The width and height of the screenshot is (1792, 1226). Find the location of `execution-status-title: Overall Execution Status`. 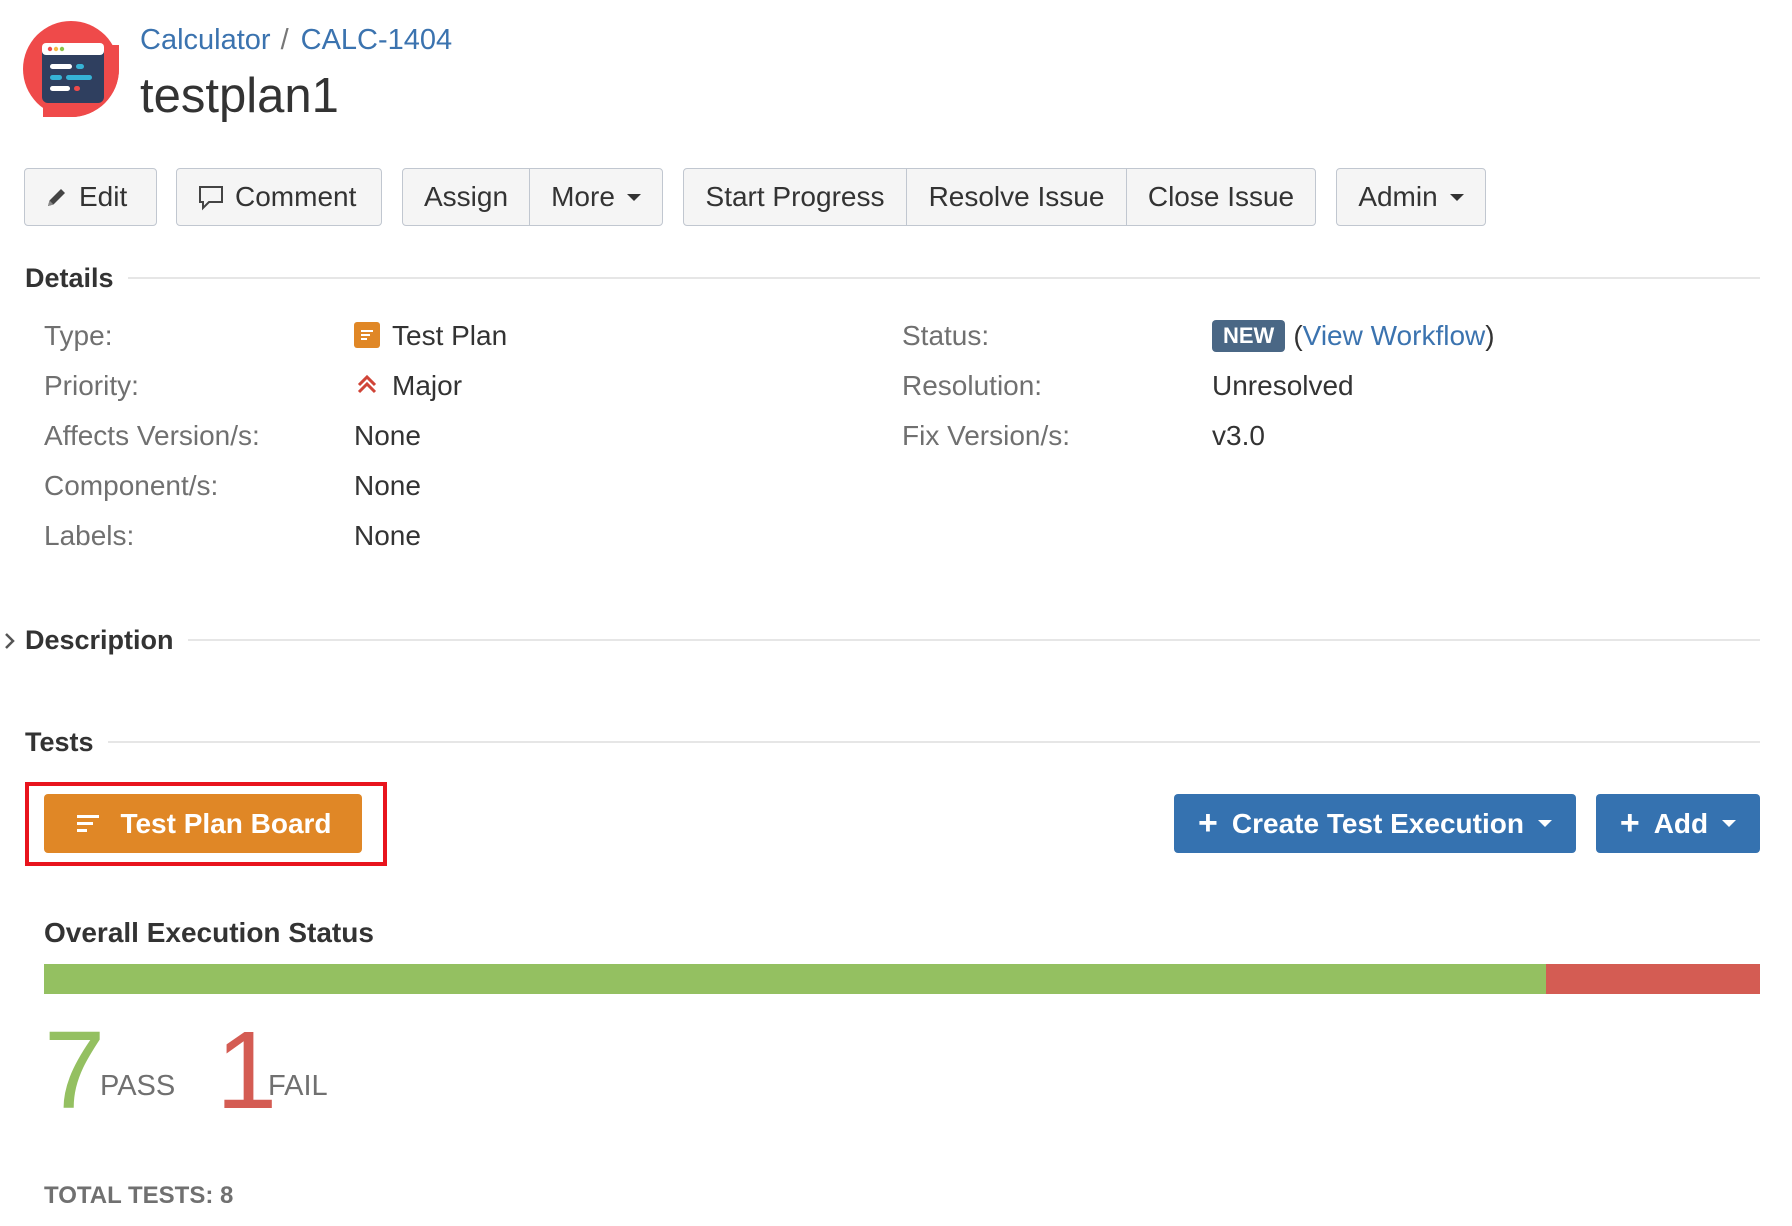

execution-status-title: Overall Execution Status is located at coordinates (209, 932).